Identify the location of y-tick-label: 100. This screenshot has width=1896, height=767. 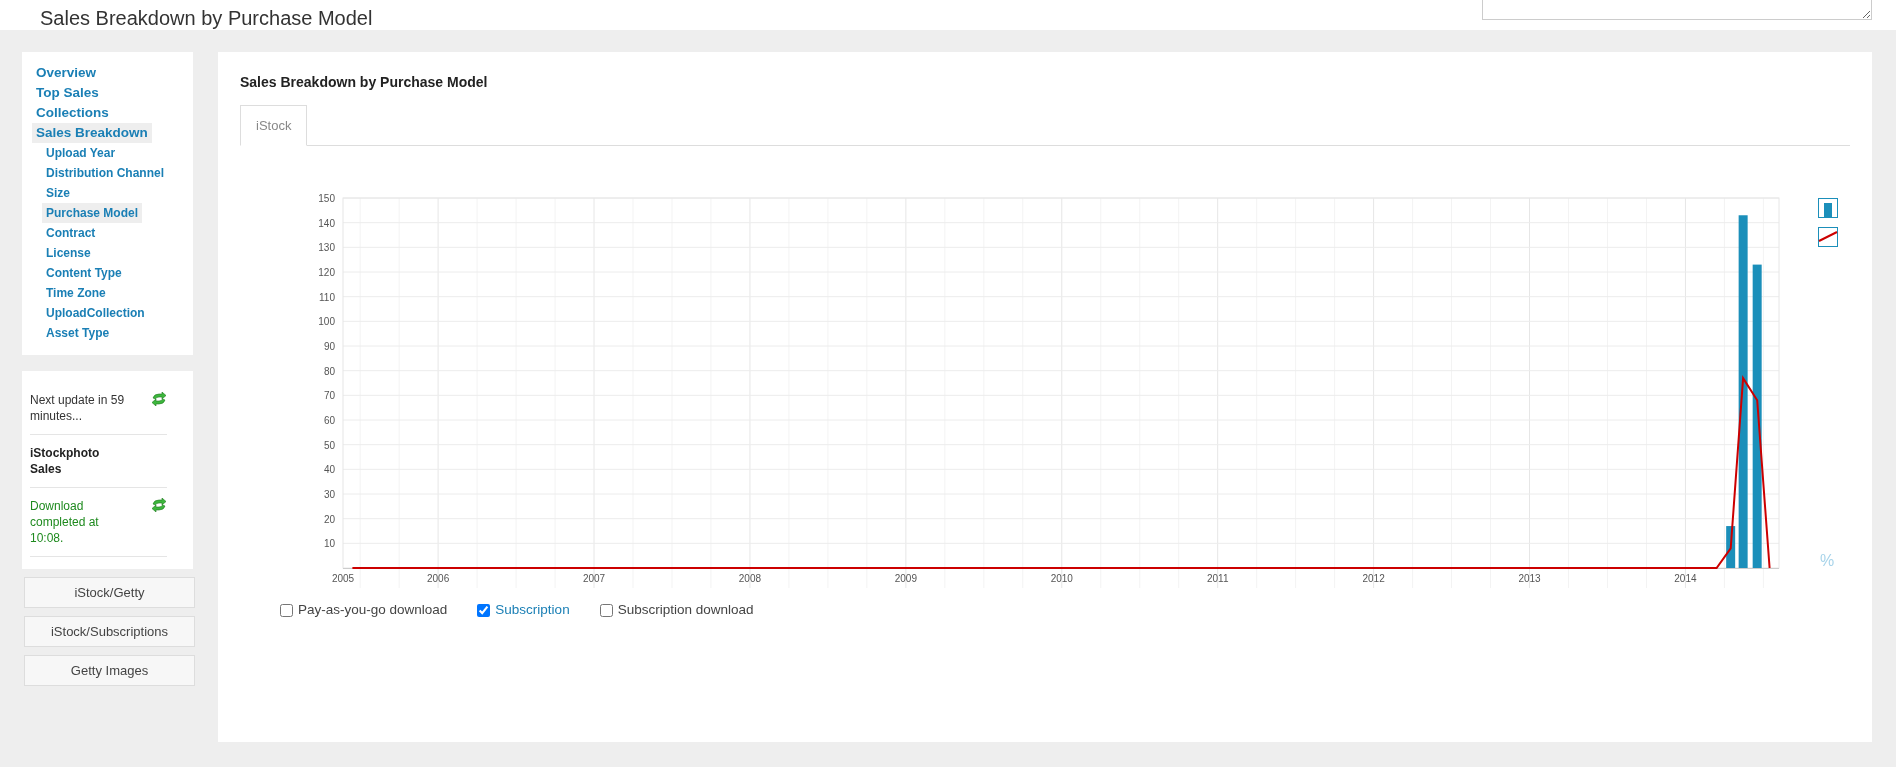
(326, 322).